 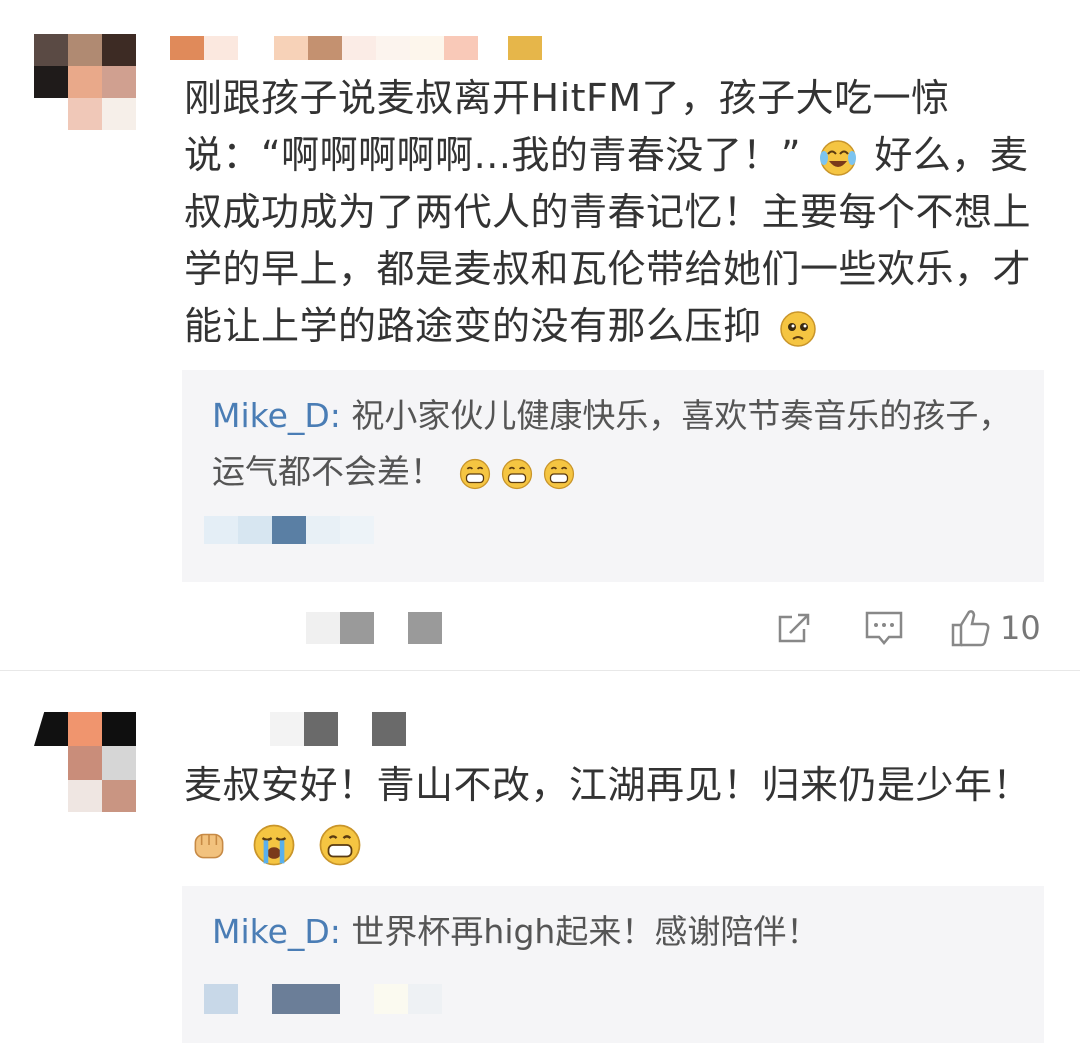 I want to click on share-icon, so click(x=794, y=628).